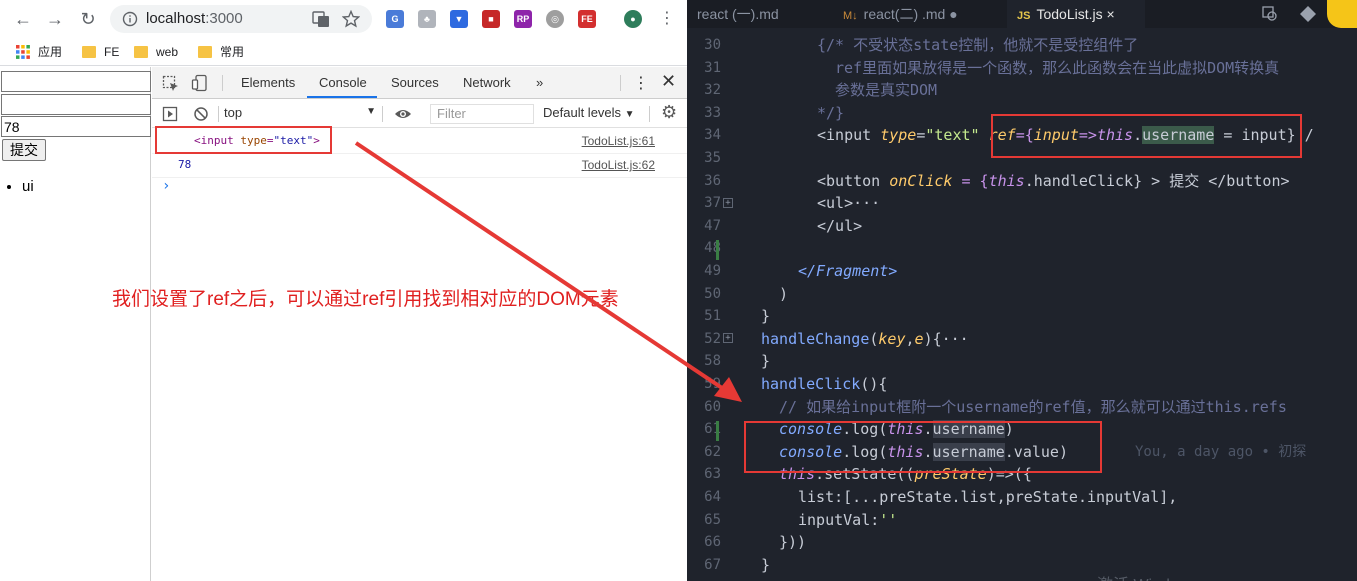  I want to click on chrome-menu-icon: ⋮, so click(667, 19).